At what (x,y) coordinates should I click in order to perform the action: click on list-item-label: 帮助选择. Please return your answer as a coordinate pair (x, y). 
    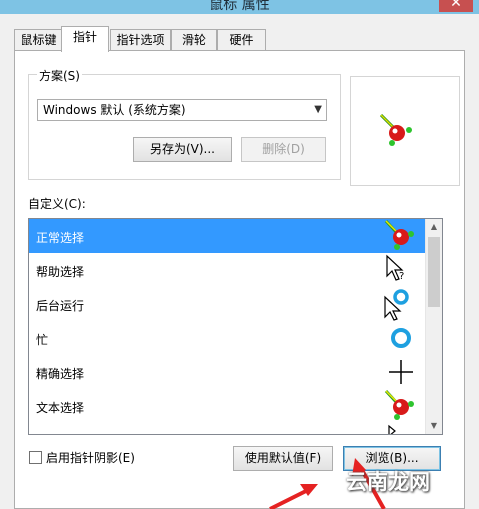
    Looking at the image, I should click on (60, 272).